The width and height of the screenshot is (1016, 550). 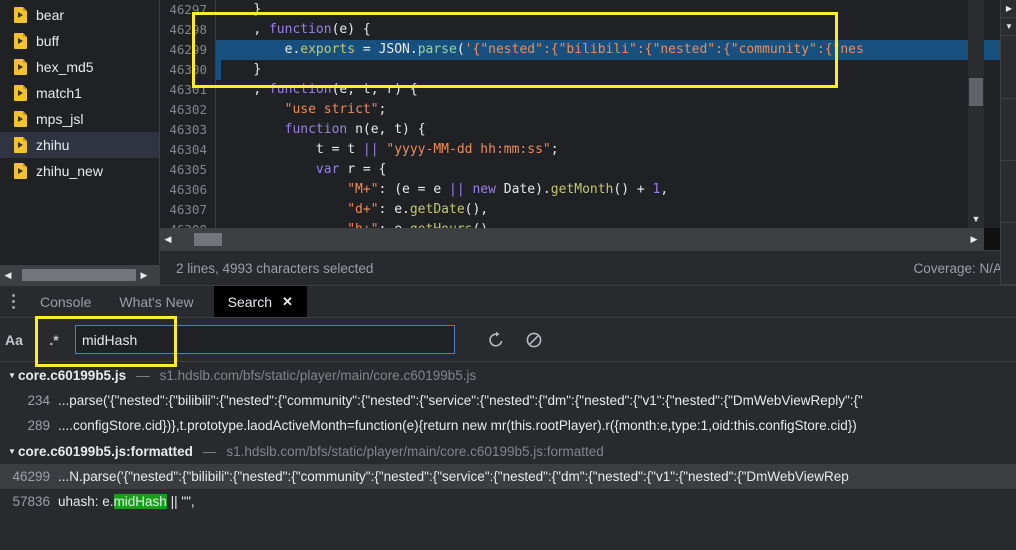 I want to click on drawer-tab-what-s-new: What's New, so click(x=156, y=301).